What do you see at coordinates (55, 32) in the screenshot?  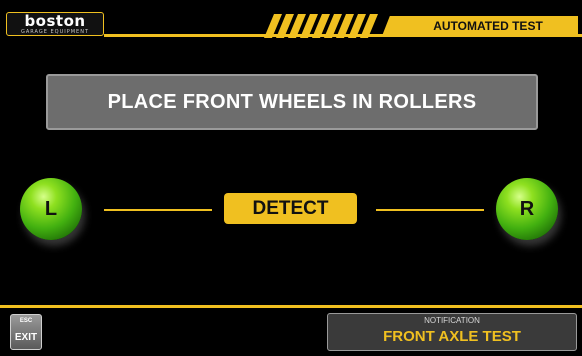 I see `logo-subtitle: GARAGE EQUIPMENT` at bounding box center [55, 32].